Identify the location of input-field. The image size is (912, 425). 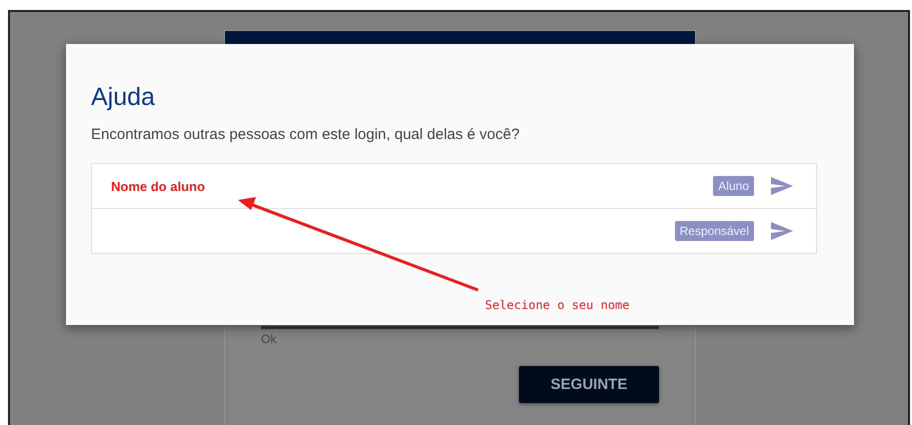
(460, 327).